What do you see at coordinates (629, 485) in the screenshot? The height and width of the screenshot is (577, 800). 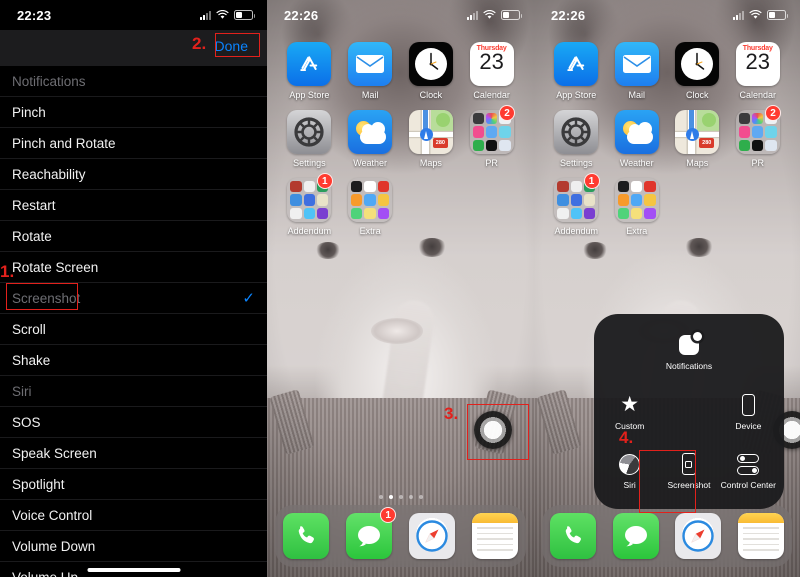 I see `menu-item-label: Siri` at bounding box center [629, 485].